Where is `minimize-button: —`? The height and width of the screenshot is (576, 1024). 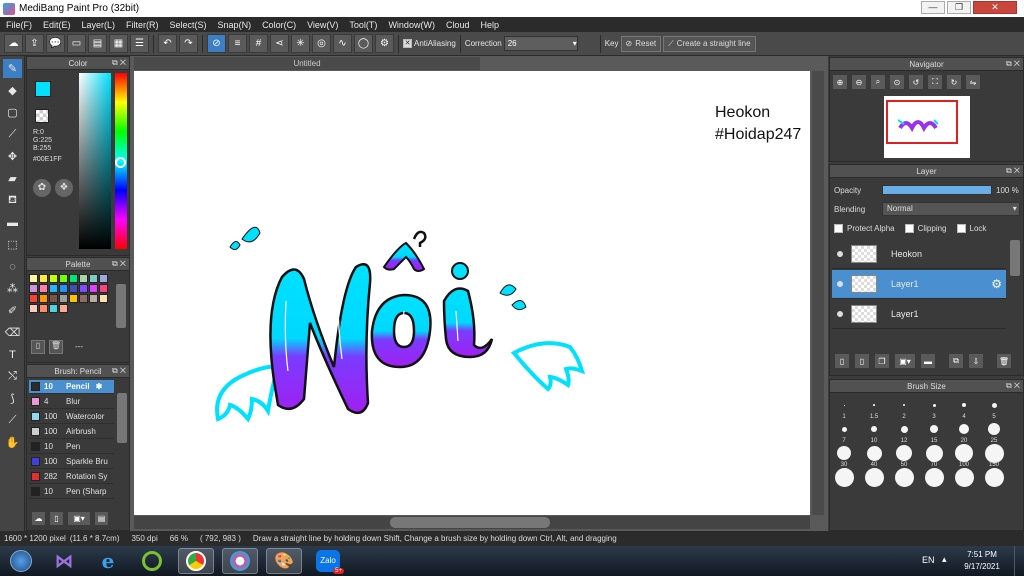
minimize-button: — is located at coordinates (933, 7).